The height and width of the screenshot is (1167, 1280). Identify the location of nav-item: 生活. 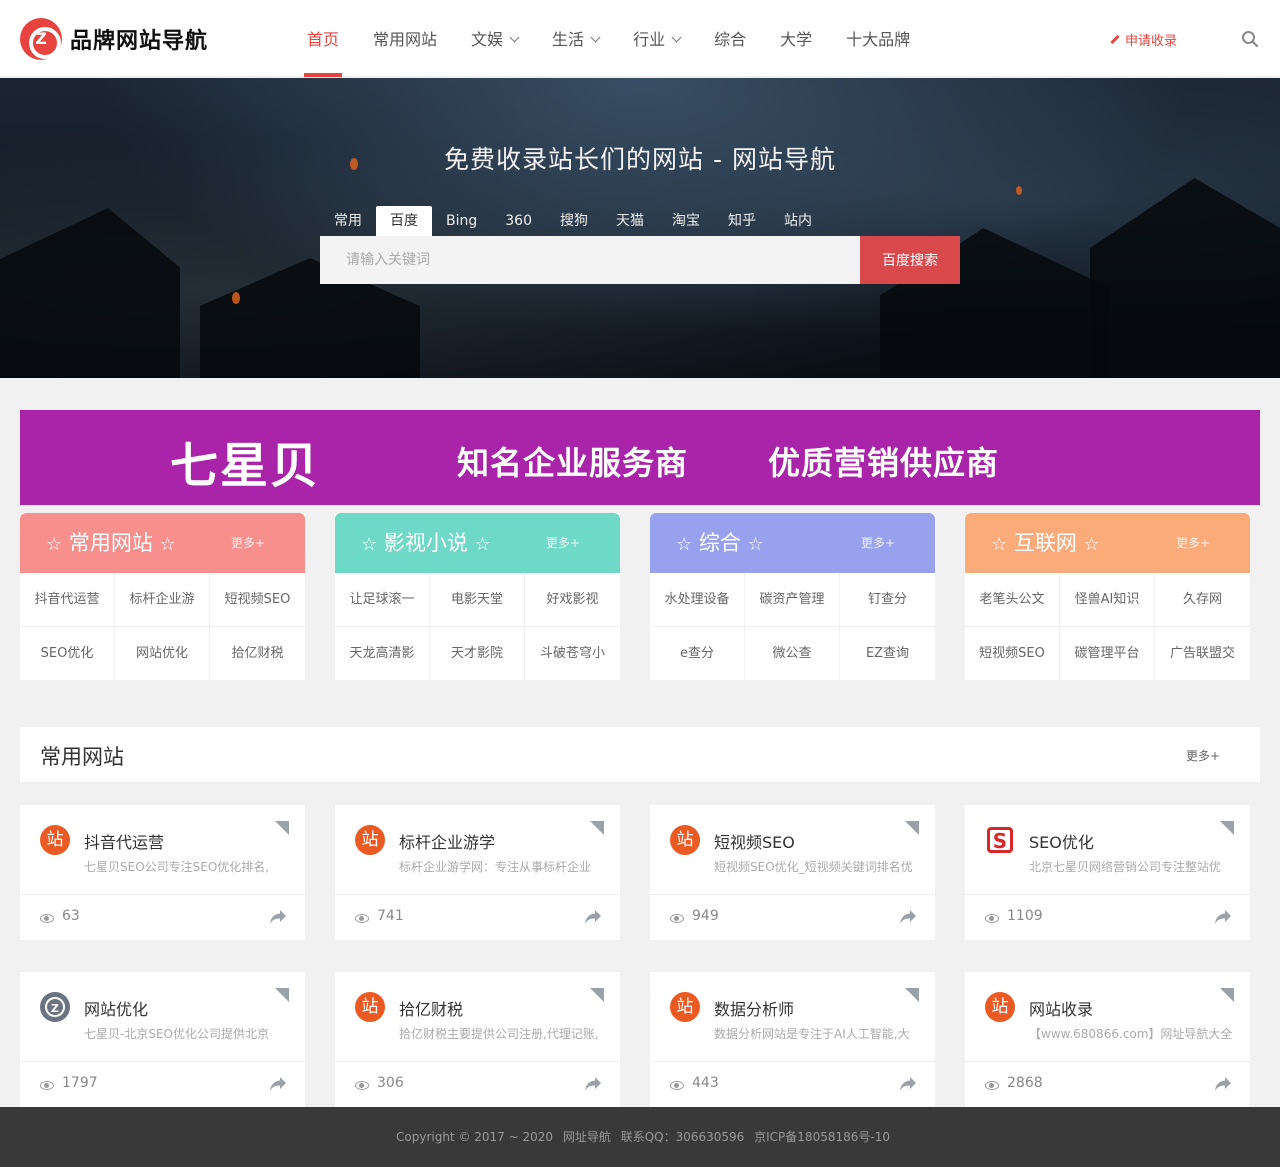
(575, 38).